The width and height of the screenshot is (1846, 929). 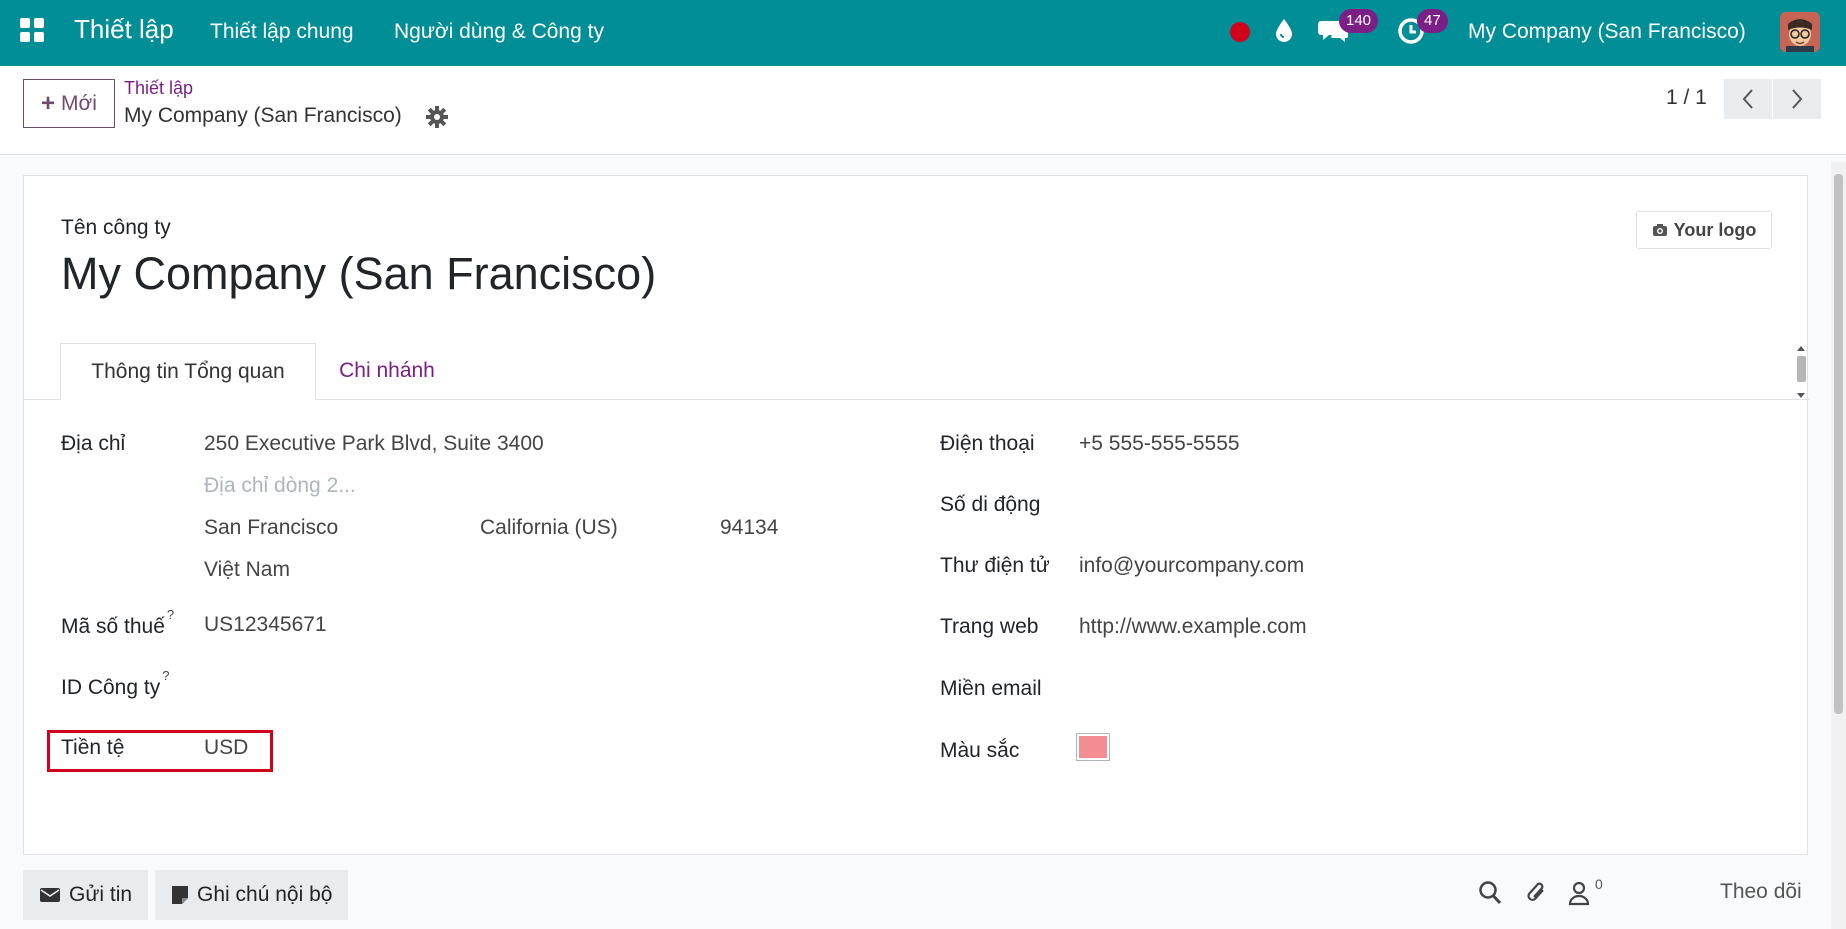 What do you see at coordinates (263, 115) in the screenshot?
I see `breadcrumb-current: My Company (San Francisco)` at bounding box center [263, 115].